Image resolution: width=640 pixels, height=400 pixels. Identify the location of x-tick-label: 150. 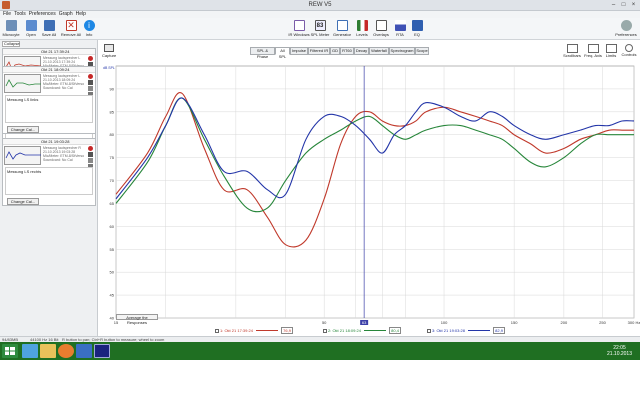
(514, 322).